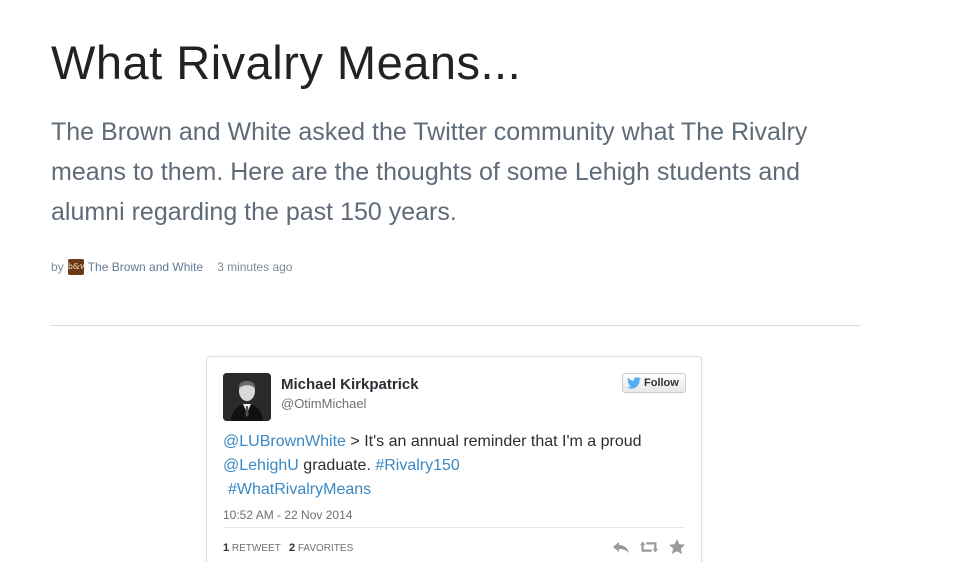 The height and width of the screenshot is (562, 980). I want to click on twitter-bird-icon, so click(634, 383).